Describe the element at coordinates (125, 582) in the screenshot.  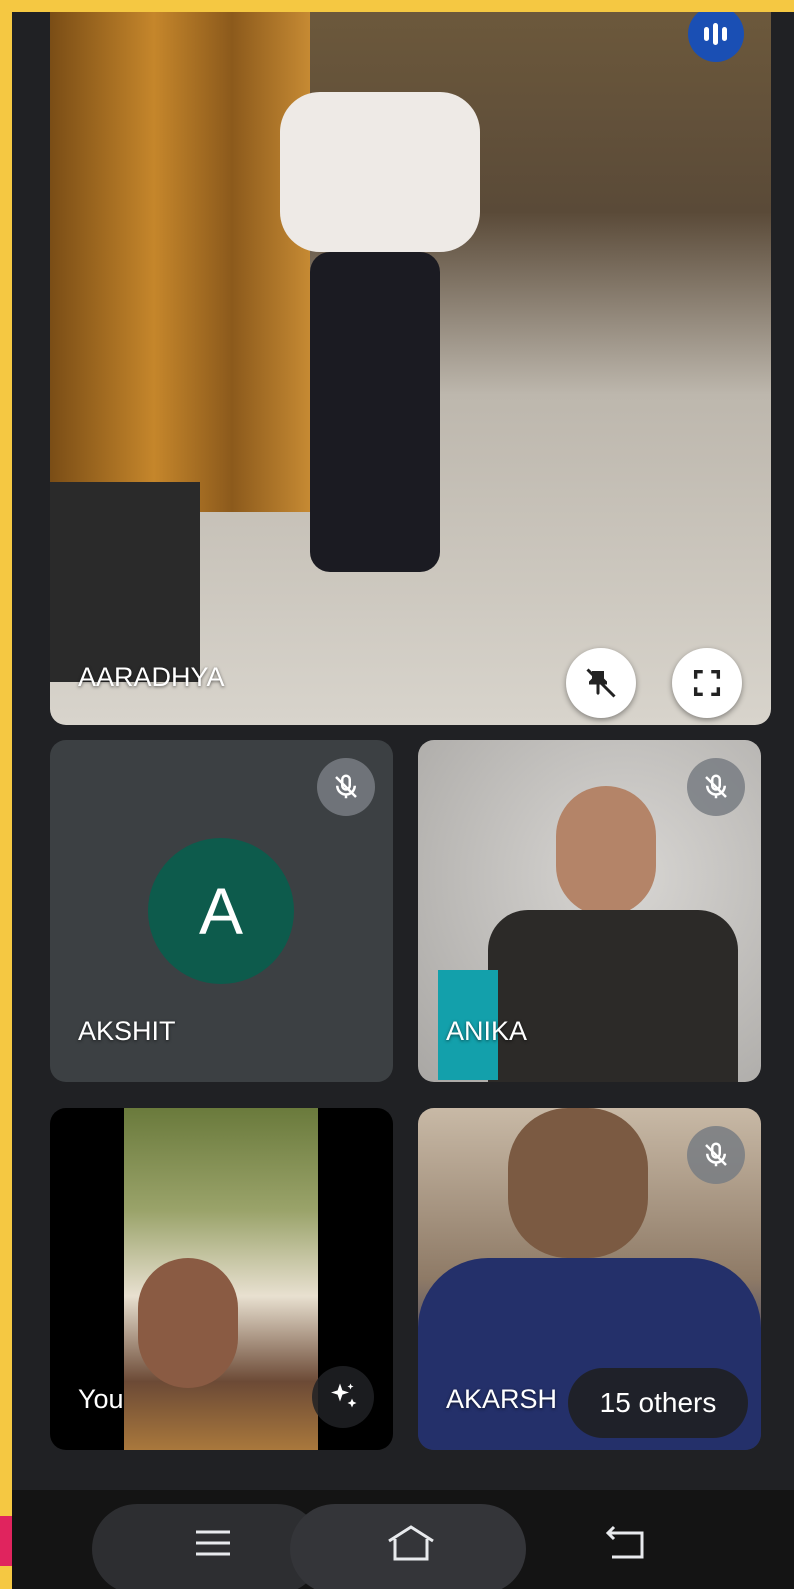
I see `video-furniture` at that location.